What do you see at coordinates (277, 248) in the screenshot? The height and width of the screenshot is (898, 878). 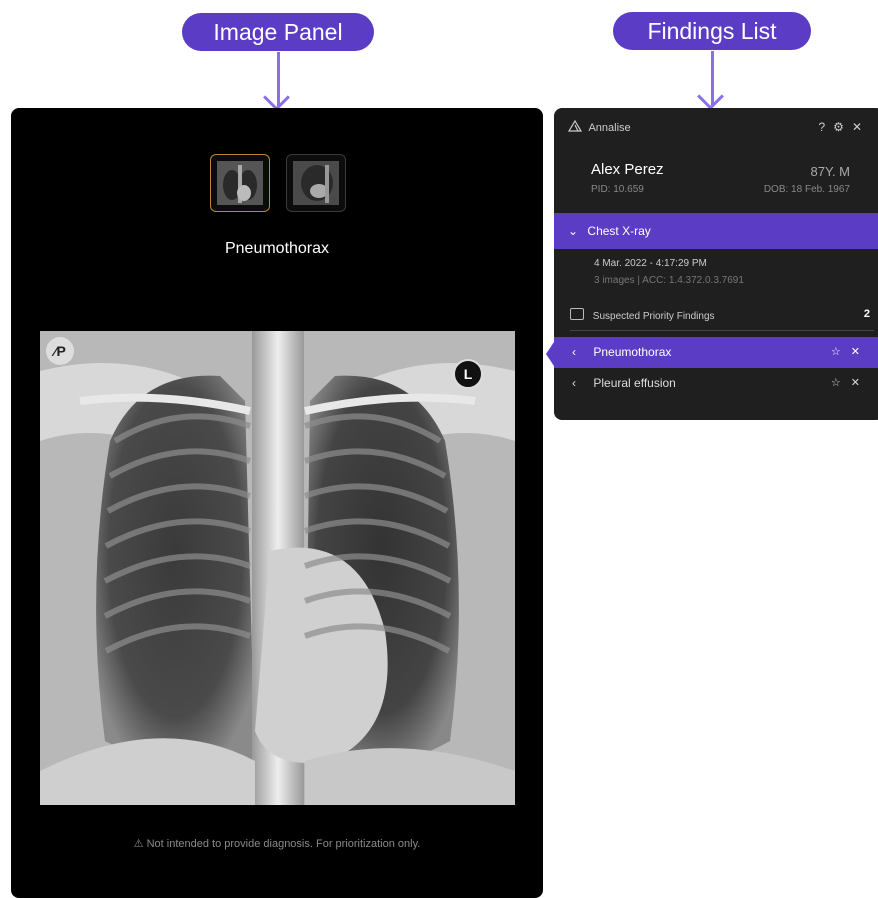 I see `active-finding-title: Pneumothorax` at bounding box center [277, 248].